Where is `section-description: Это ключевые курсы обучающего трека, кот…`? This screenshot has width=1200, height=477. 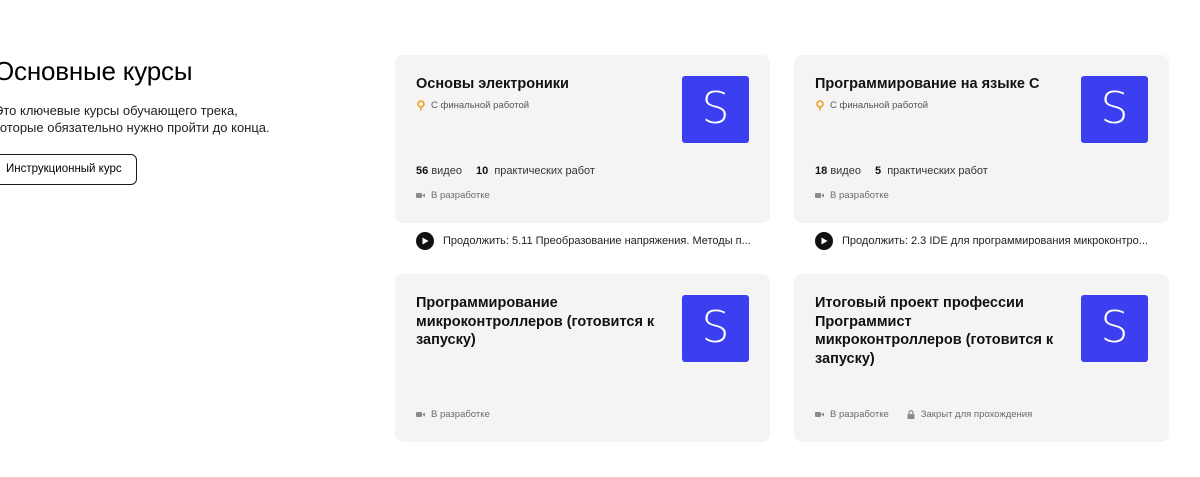
section-description: Это ключевые курсы обучающего трека, кот… is located at coordinates (135, 119).